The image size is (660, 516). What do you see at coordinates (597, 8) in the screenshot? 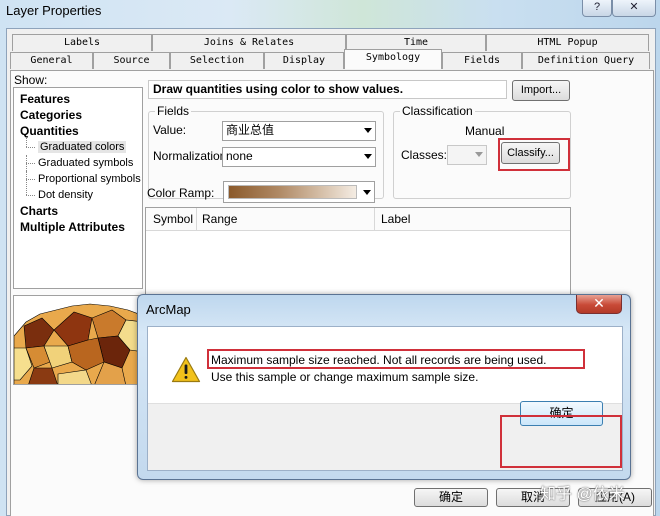
I see `help-button: ?` at bounding box center [597, 8].